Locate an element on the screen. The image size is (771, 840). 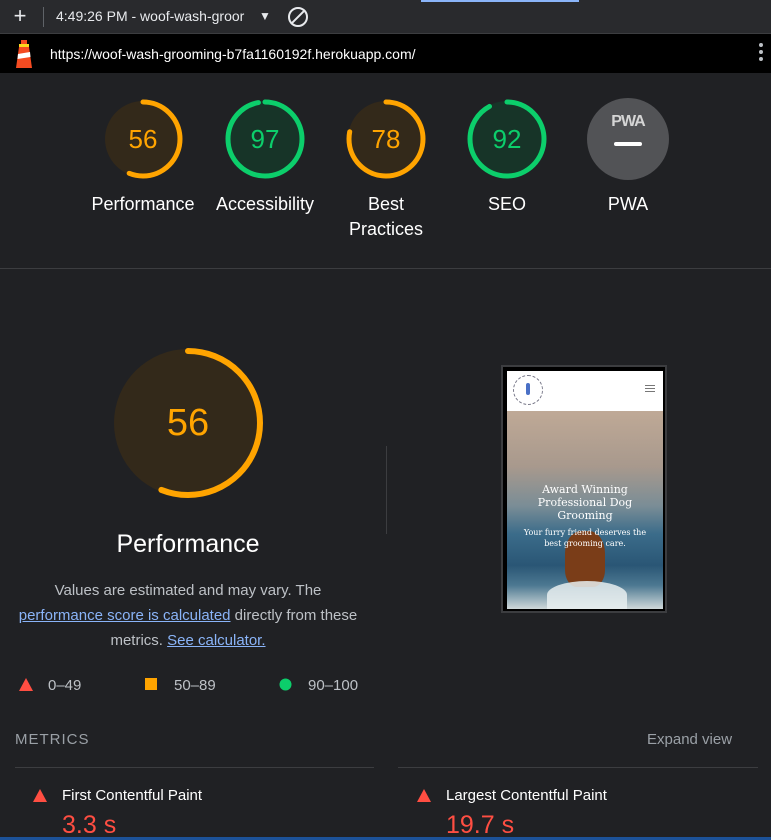
lighthouse-icon is located at coordinates (24, 54).